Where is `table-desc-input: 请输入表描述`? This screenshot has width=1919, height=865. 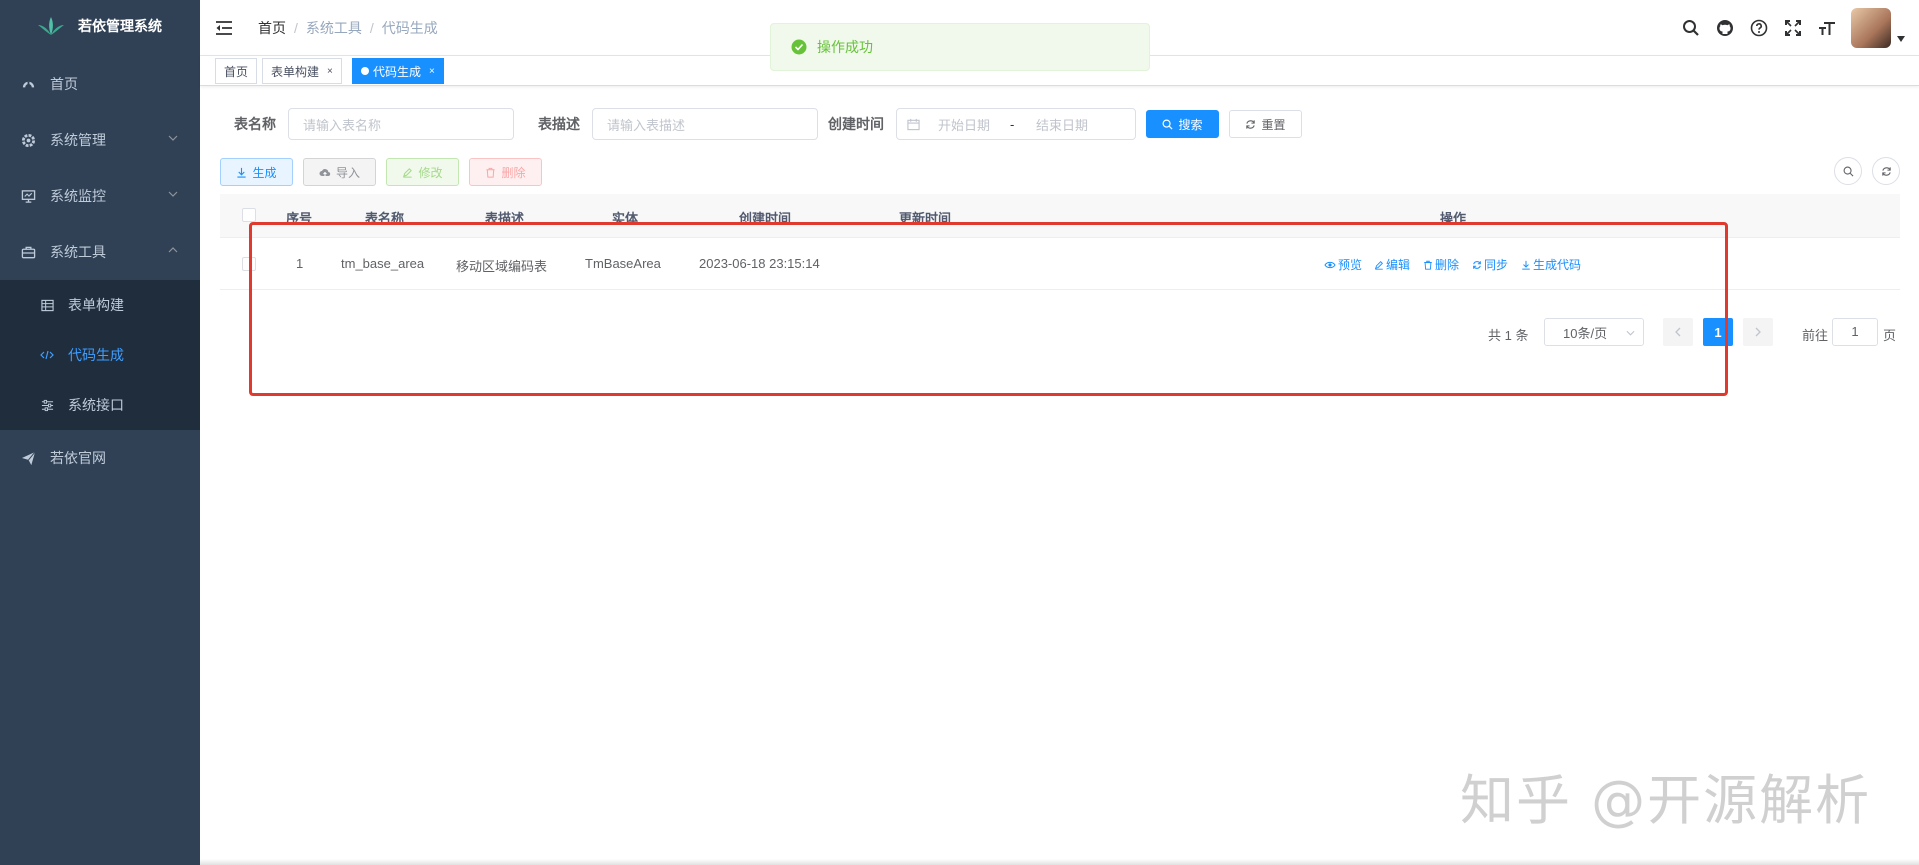 table-desc-input: 请输入表描述 is located at coordinates (705, 124).